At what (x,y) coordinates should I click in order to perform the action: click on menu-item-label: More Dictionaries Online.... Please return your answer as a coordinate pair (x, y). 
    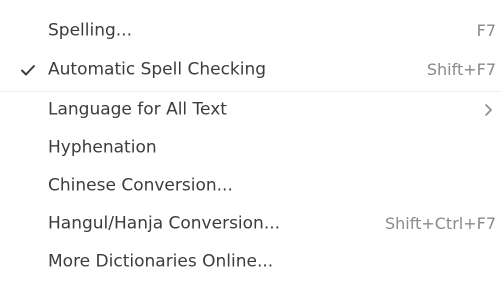
    Looking at the image, I should click on (161, 261).